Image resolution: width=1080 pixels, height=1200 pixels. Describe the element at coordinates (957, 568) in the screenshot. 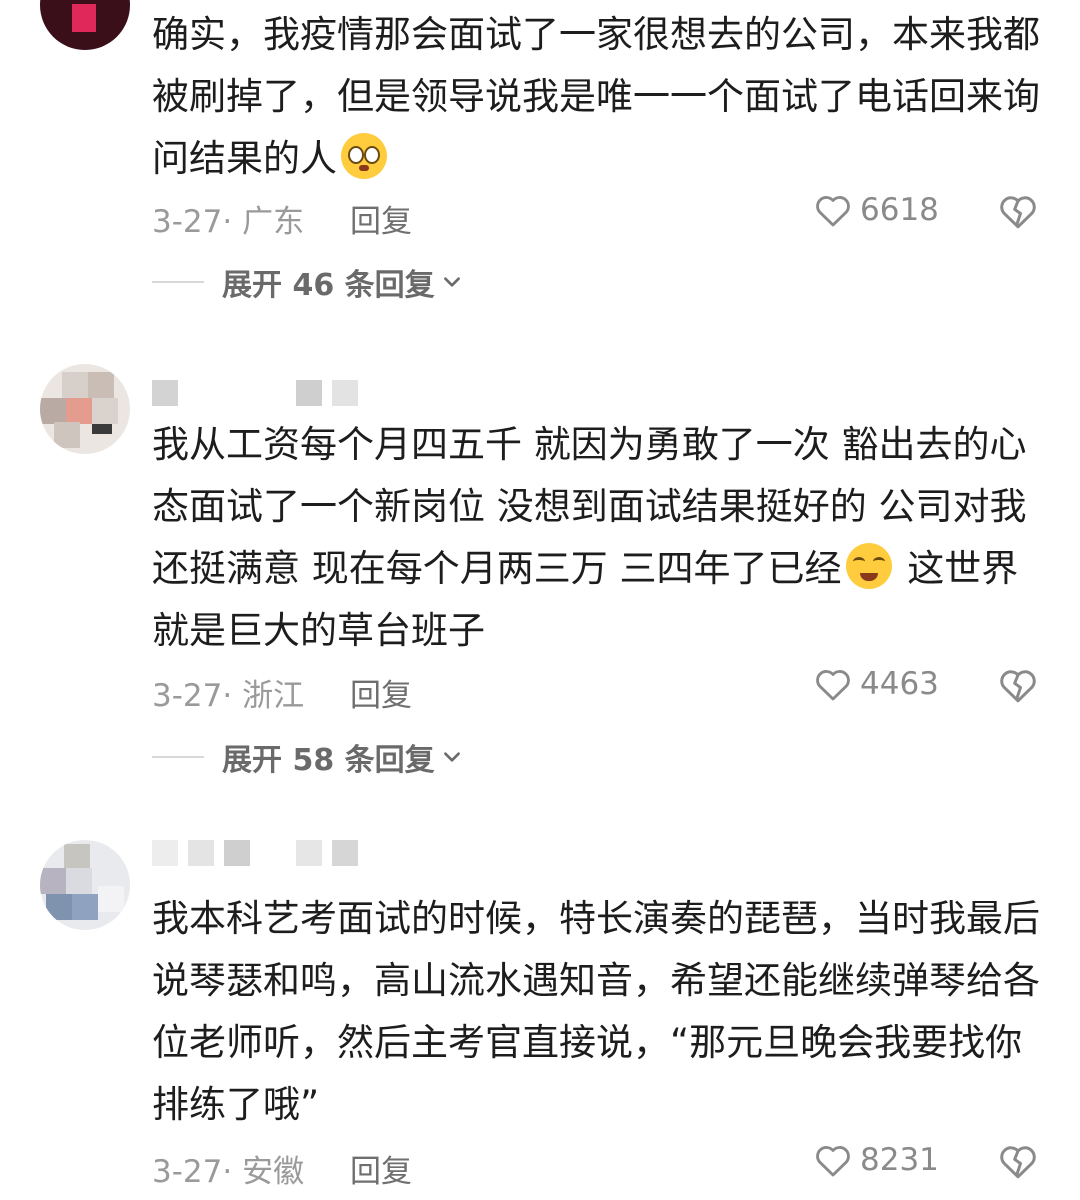

I see `comment-line-text: 这世界` at that location.